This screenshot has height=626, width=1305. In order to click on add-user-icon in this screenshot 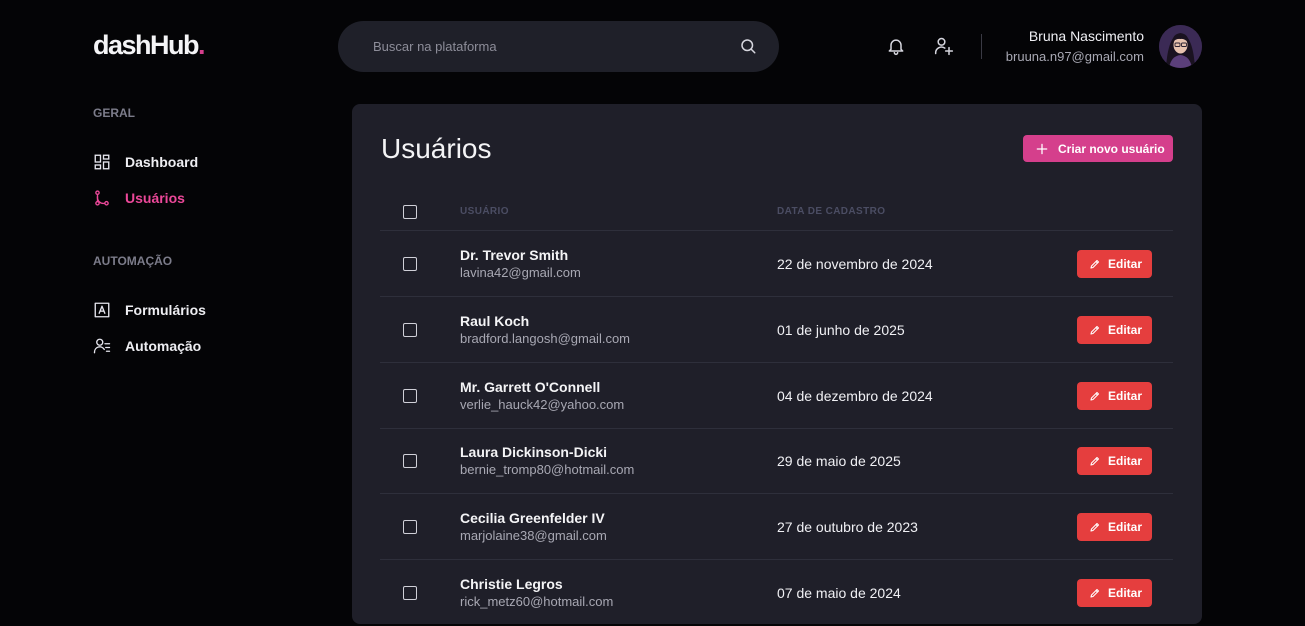, I will do `click(944, 46)`.